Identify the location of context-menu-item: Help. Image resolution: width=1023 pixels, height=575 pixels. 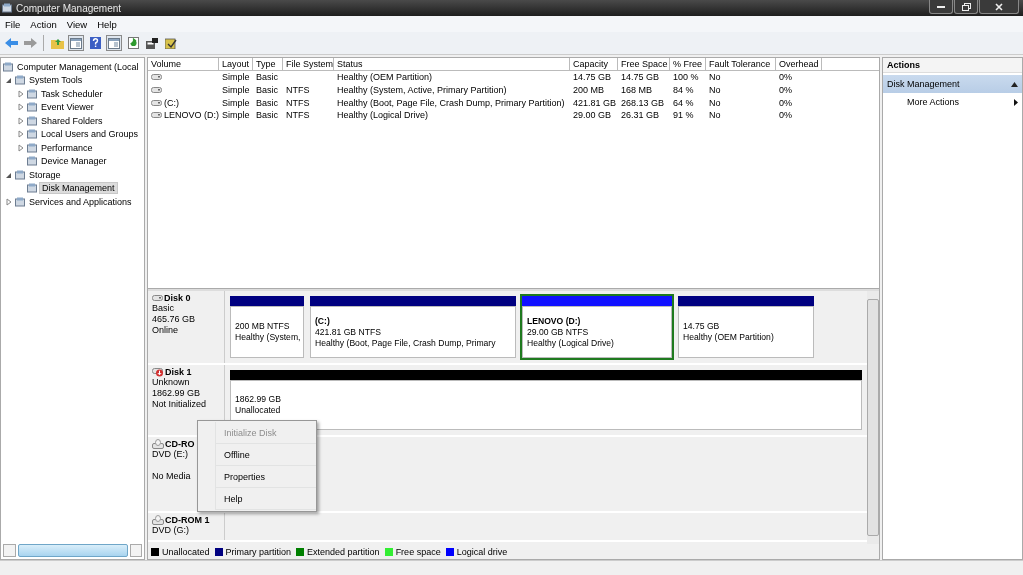
(265, 499).